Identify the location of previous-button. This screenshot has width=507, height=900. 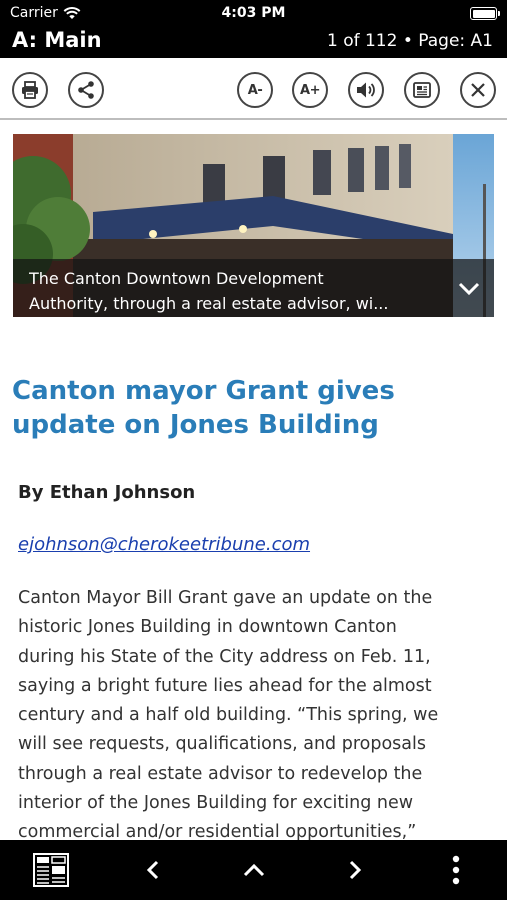
(153, 870).